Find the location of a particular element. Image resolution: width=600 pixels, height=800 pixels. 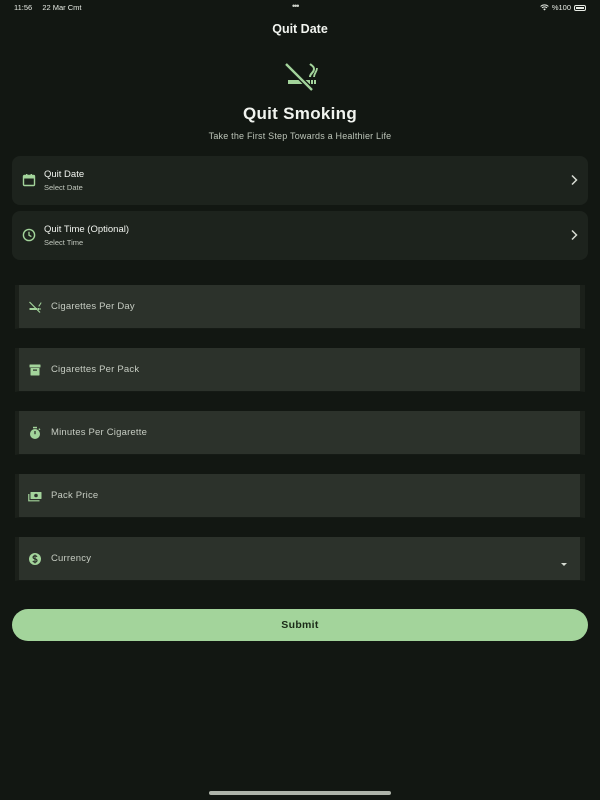

quit-time-picker: Quit Time (Optional) Select Time is located at coordinates (300, 235).